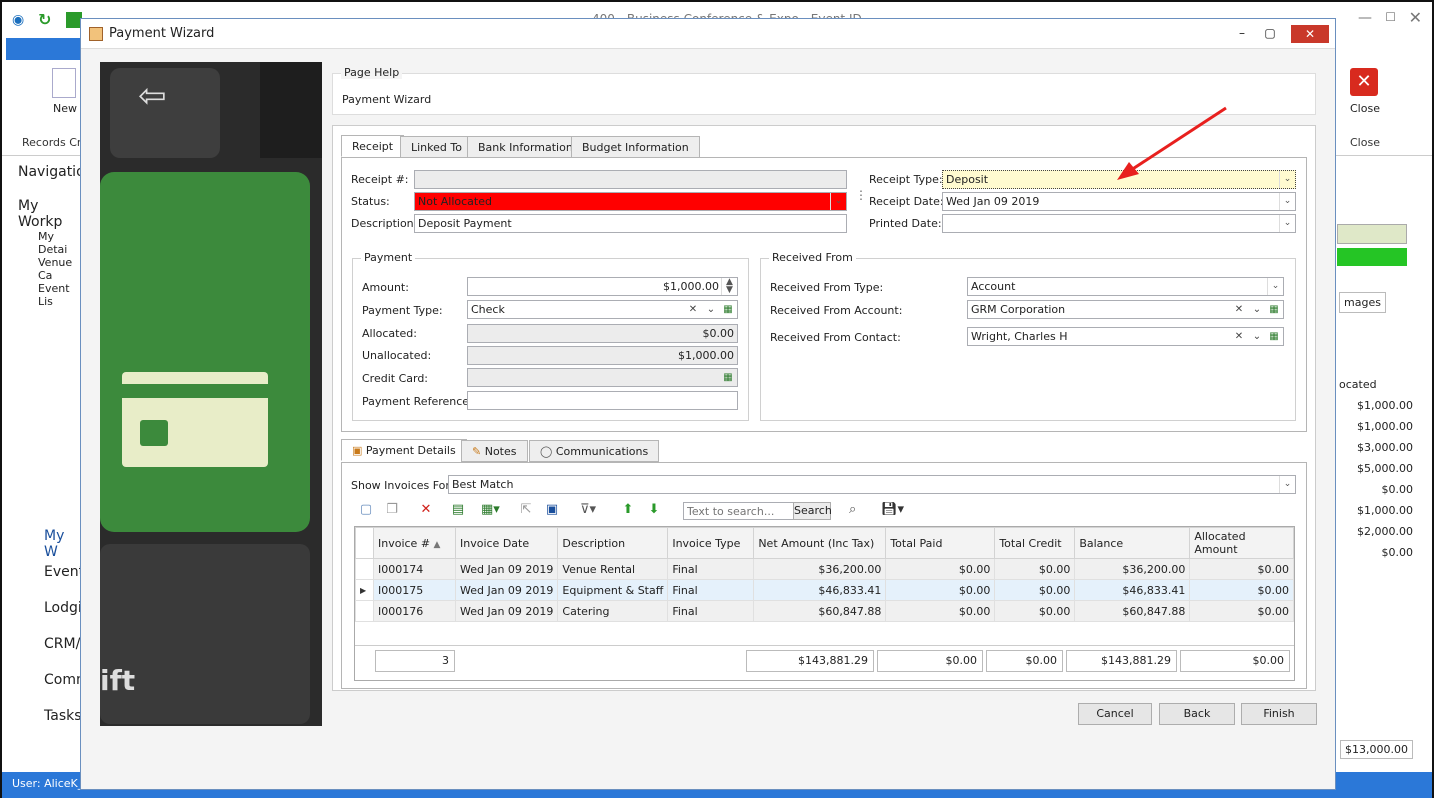  I want to click on right-tab: mages, so click(1362, 302).